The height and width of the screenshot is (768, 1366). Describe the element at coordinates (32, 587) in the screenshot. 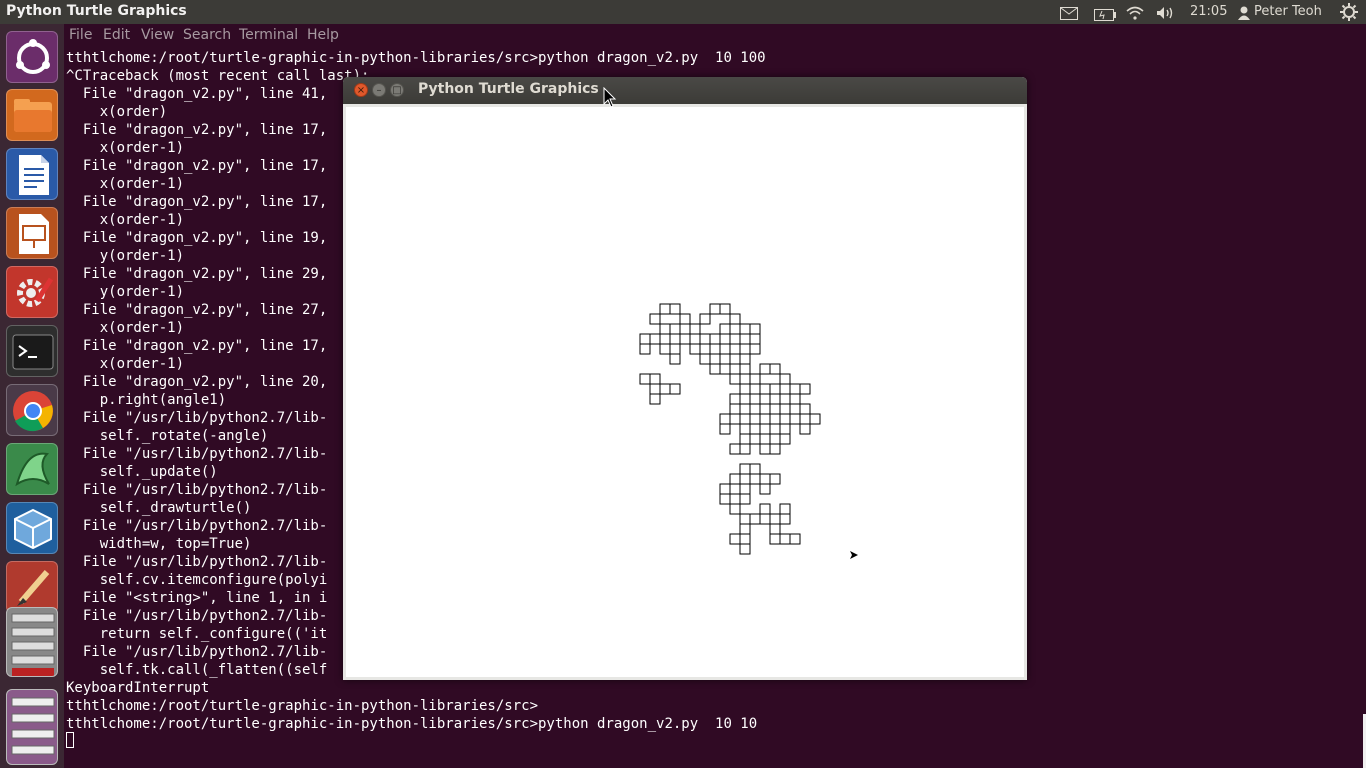

I see `paint-icon` at that location.